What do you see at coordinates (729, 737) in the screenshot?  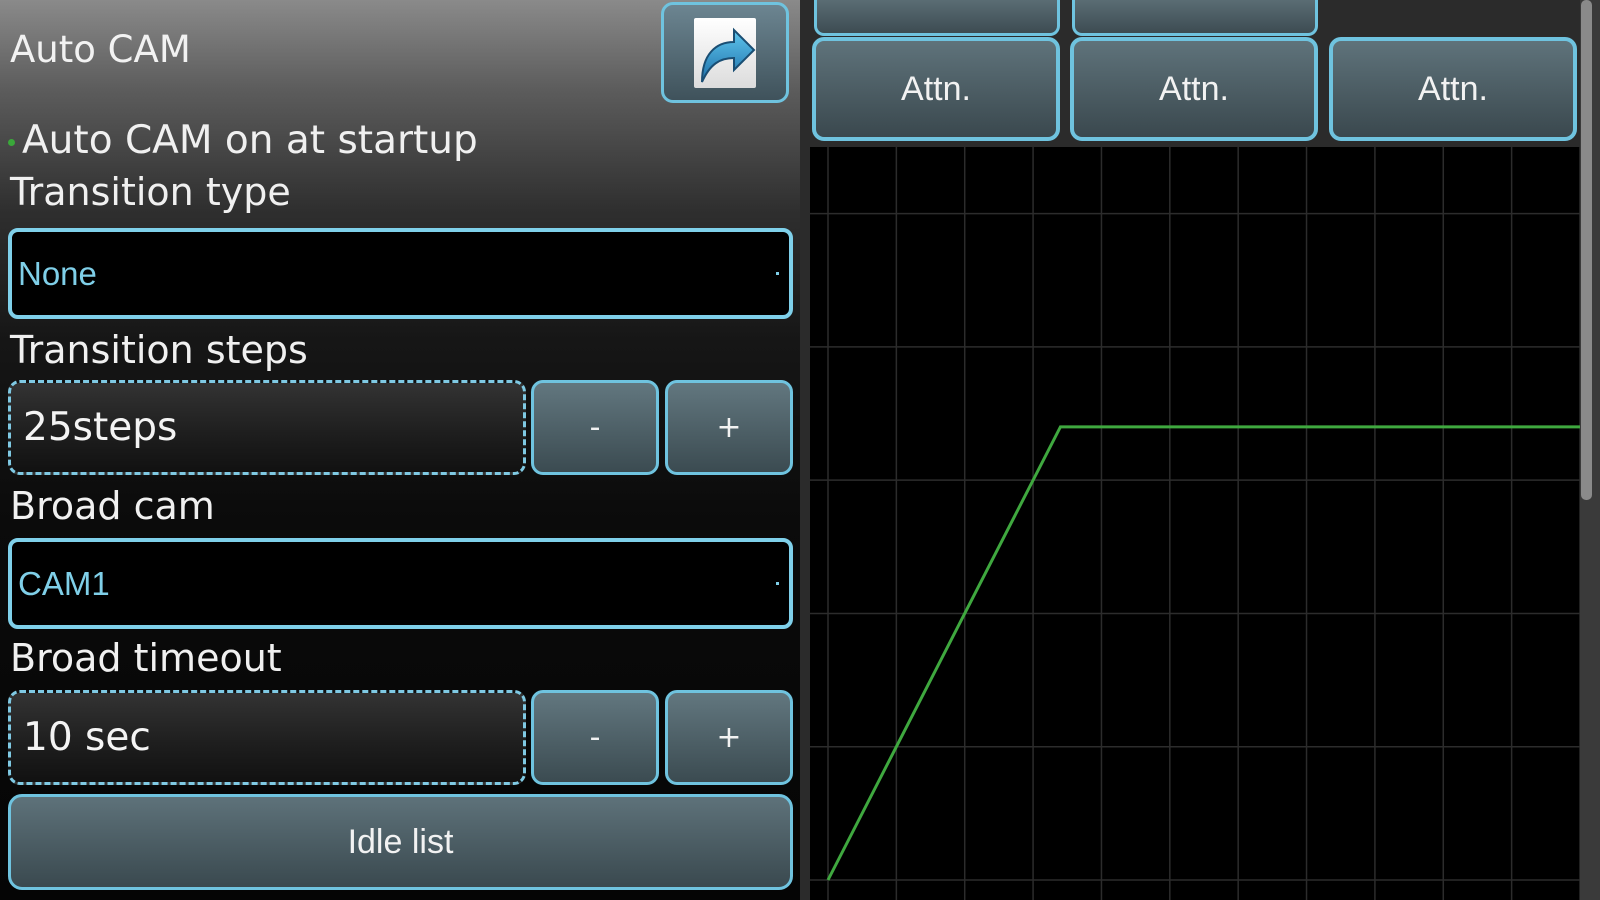 I see `broad-timeout-plus-button: +` at bounding box center [729, 737].